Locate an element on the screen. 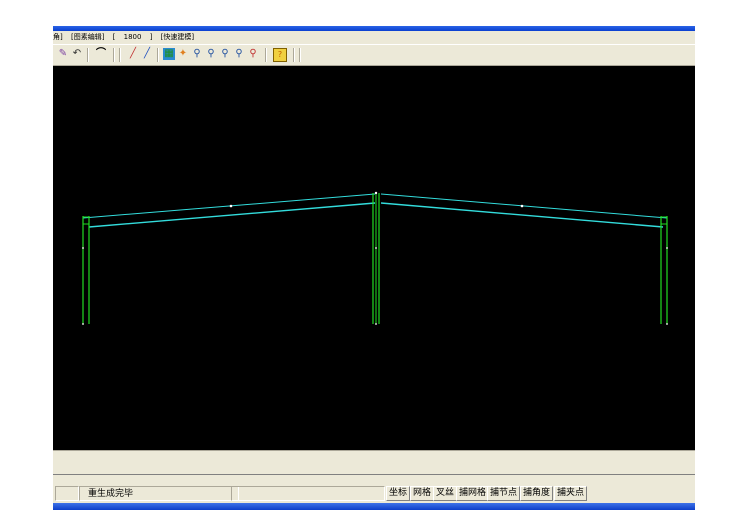  zoom-previous-icon: ⚲ is located at coordinates (253, 54).